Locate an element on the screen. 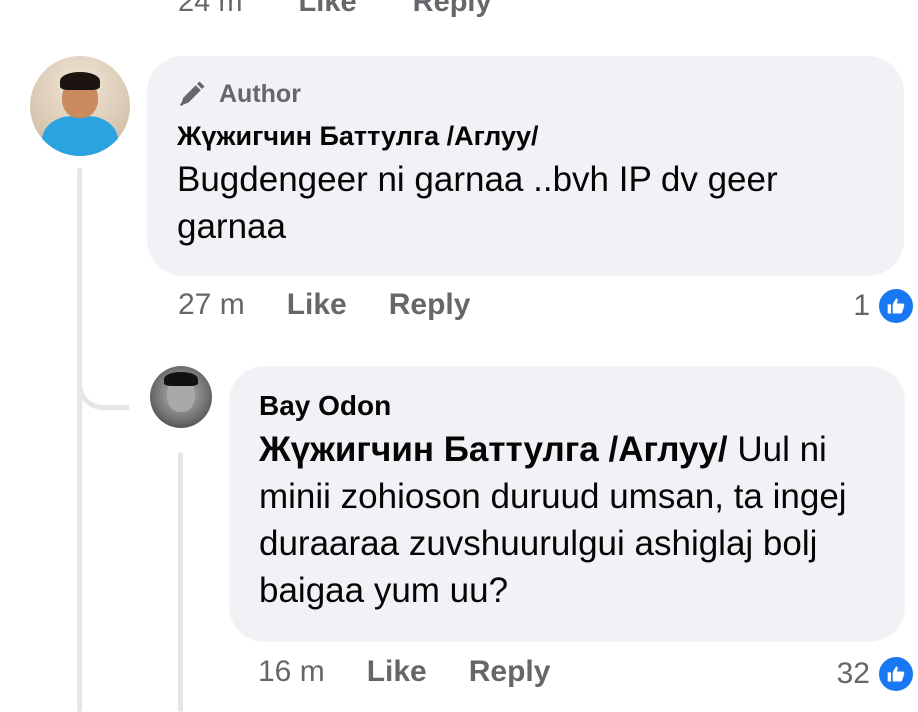  reply-thread-connector-line is located at coordinates (180, 582).